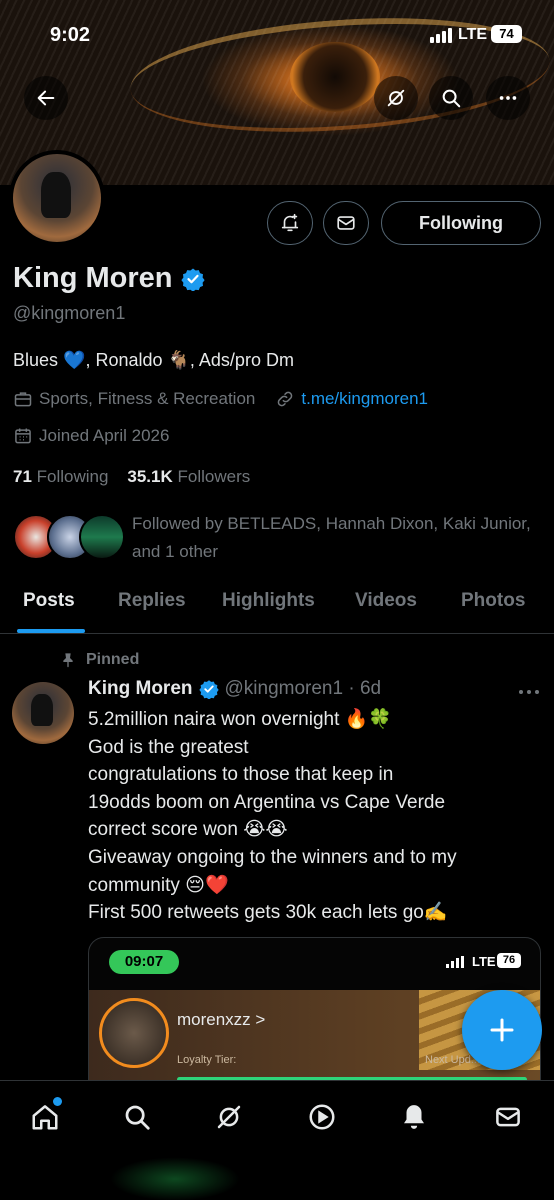 The width and height of the screenshot is (554, 1200). I want to click on pinned-label-row: Pinned, so click(99, 660).